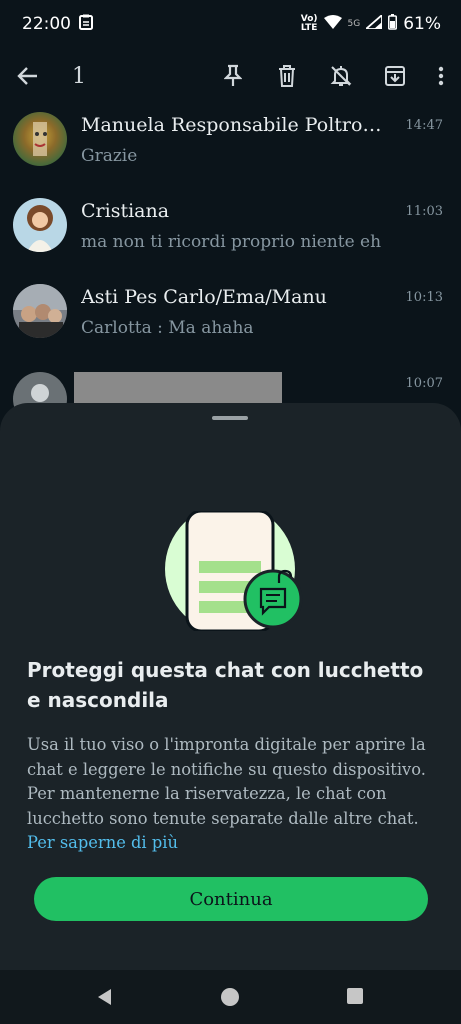 This screenshot has width=461, height=1024. Describe the element at coordinates (178, 389) in the screenshot. I see `redacted-name` at that location.